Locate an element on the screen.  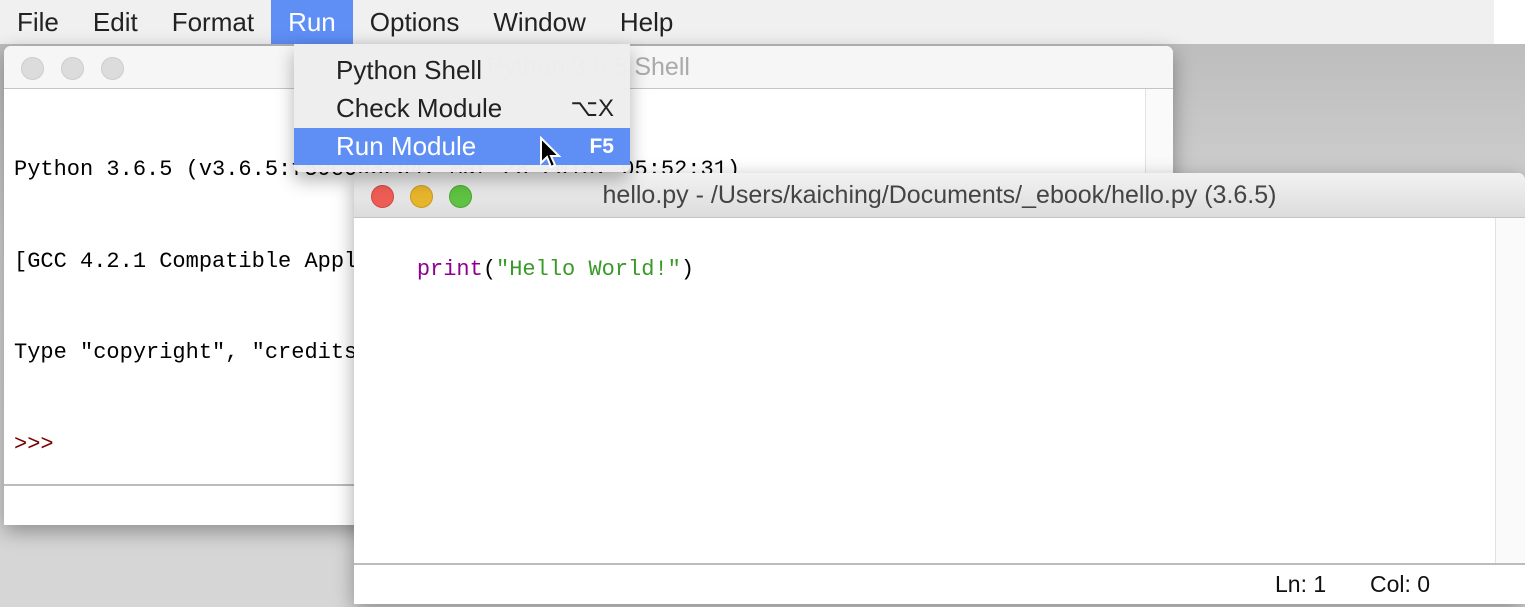
menu-format: Format is located at coordinates (213, 22).